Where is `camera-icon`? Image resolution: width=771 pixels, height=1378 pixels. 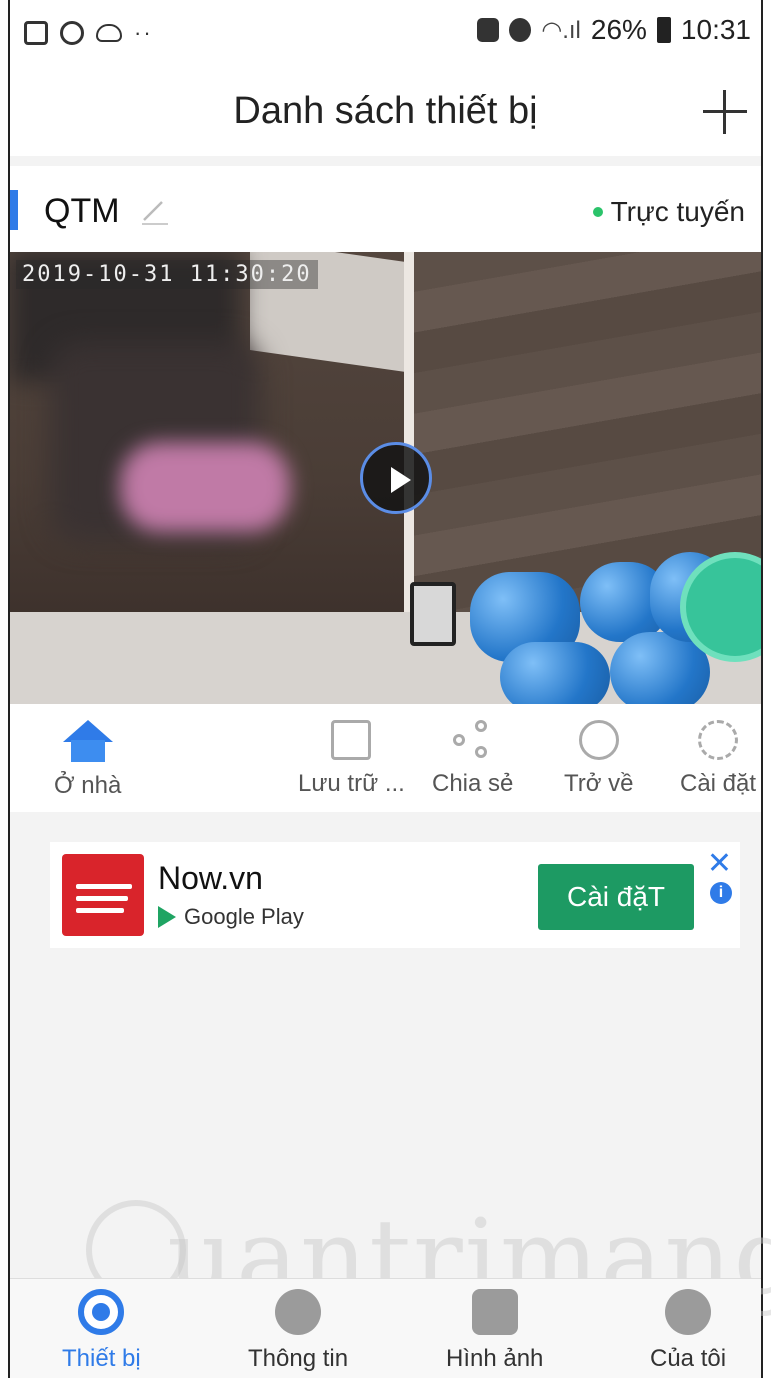
camera-icon is located at coordinates (101, 1312).